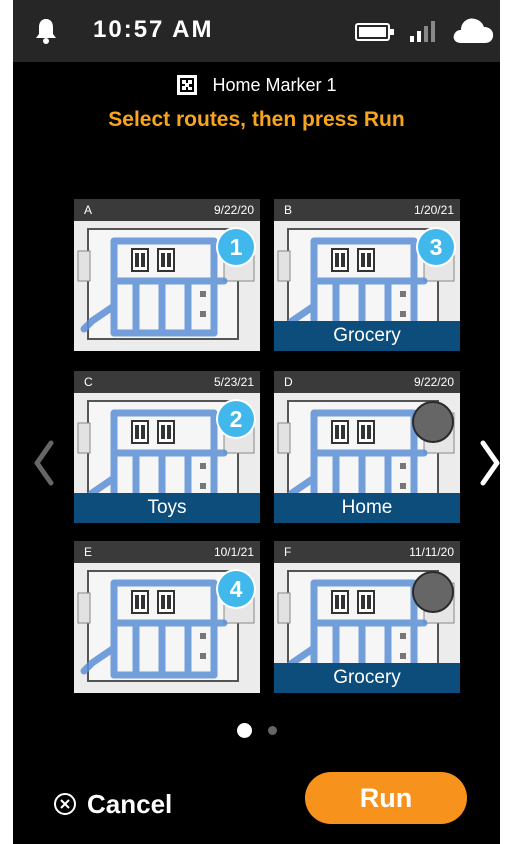 The image size is (513, 844). What do you see at coordinates (436, 247) in the screenshot?
I see `route-order-badge: 3` at bounding box center [436, 247].